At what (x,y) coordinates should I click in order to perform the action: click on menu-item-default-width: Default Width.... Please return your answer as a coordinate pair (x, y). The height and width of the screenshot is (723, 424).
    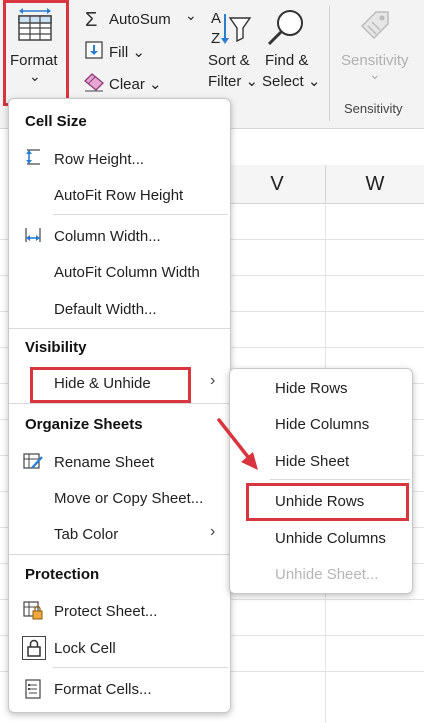
    Looking at the image, I should click on (105, 309).